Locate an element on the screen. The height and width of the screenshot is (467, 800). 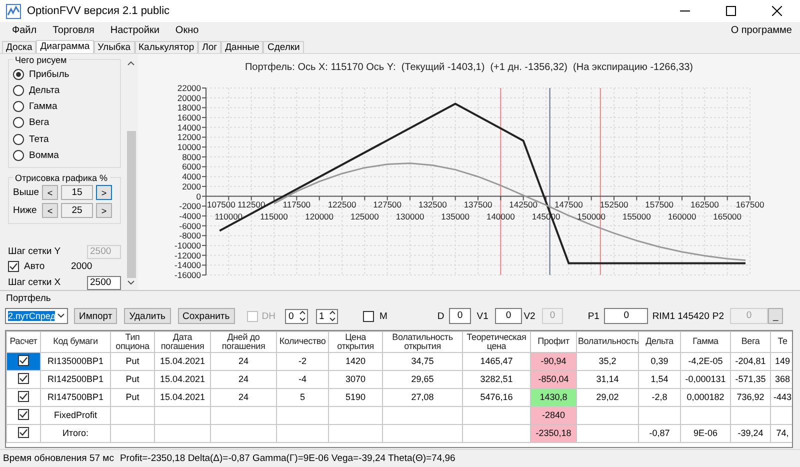
column-header: Вега is located at coordinates (750, 341).